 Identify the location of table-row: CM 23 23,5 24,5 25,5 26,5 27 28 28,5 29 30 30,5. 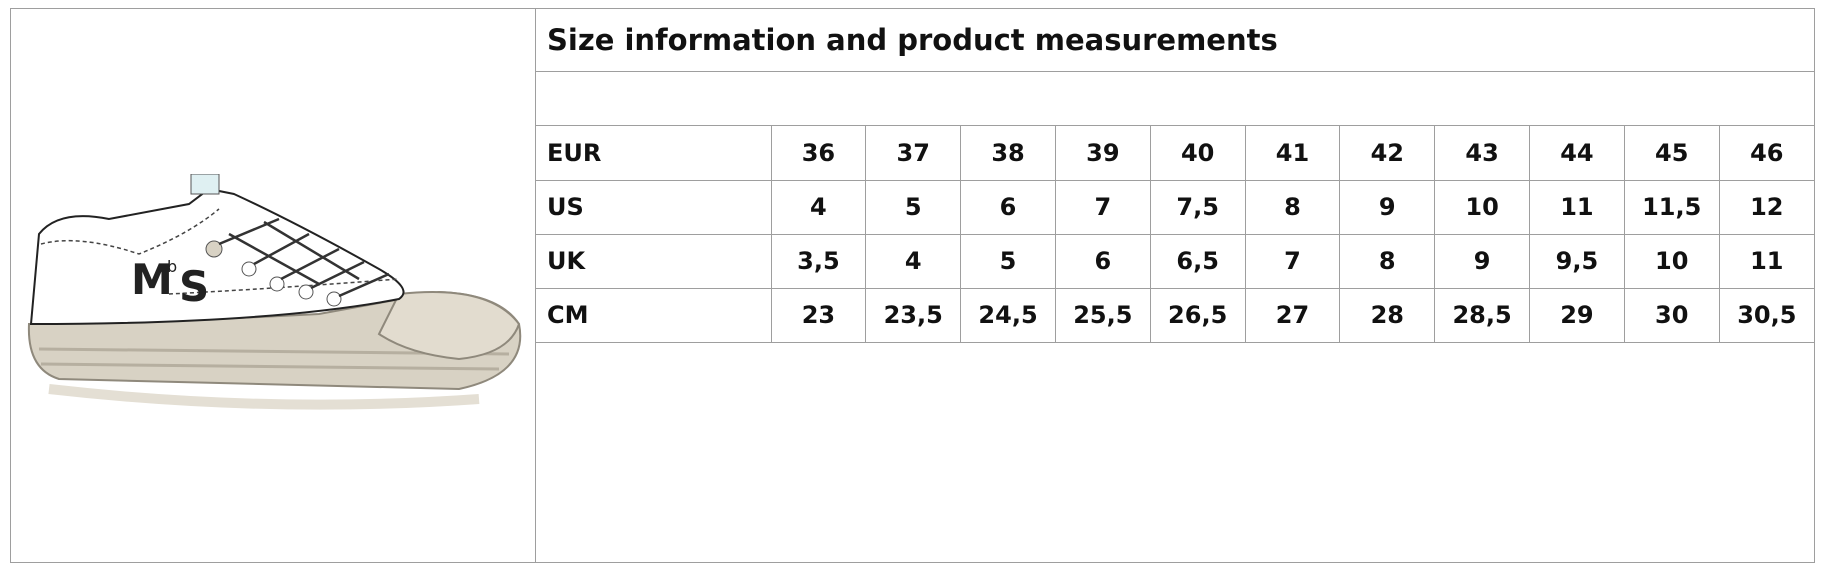
(1175, 315).